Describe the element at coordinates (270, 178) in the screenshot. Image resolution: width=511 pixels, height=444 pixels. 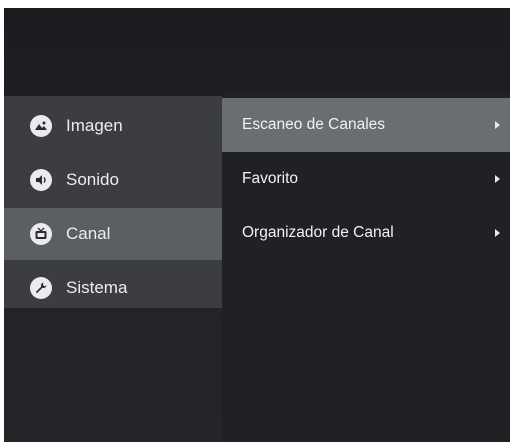
I see `submenu-item-label: Favorito` at that location.